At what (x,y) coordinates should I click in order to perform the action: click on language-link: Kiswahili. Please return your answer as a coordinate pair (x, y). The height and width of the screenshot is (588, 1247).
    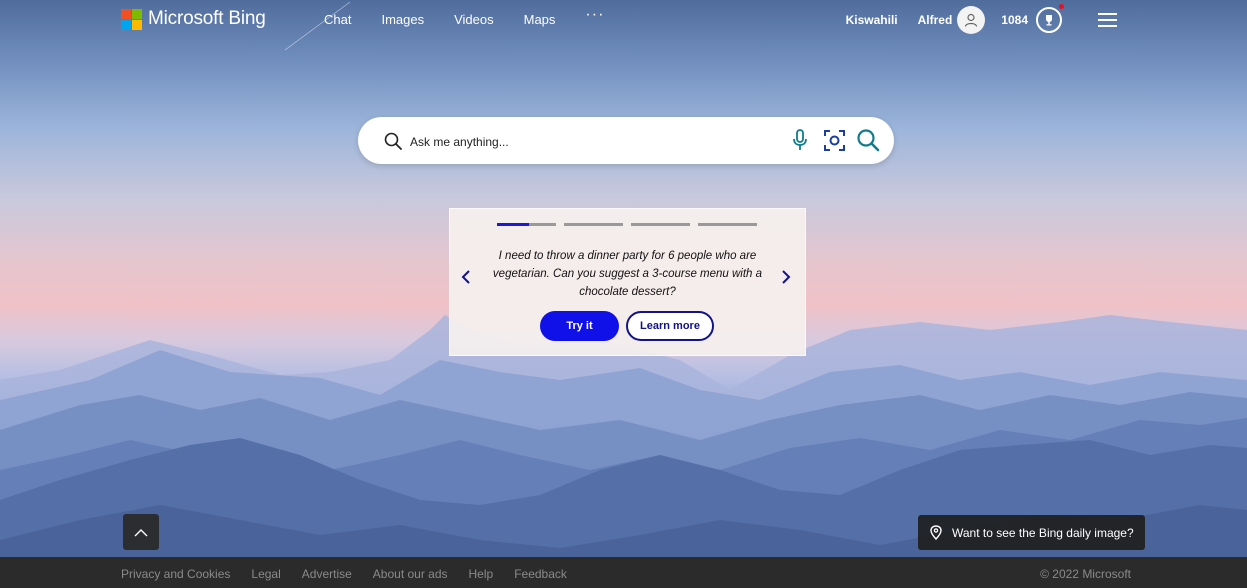
    Looking at the image, I should click on (872, 20).